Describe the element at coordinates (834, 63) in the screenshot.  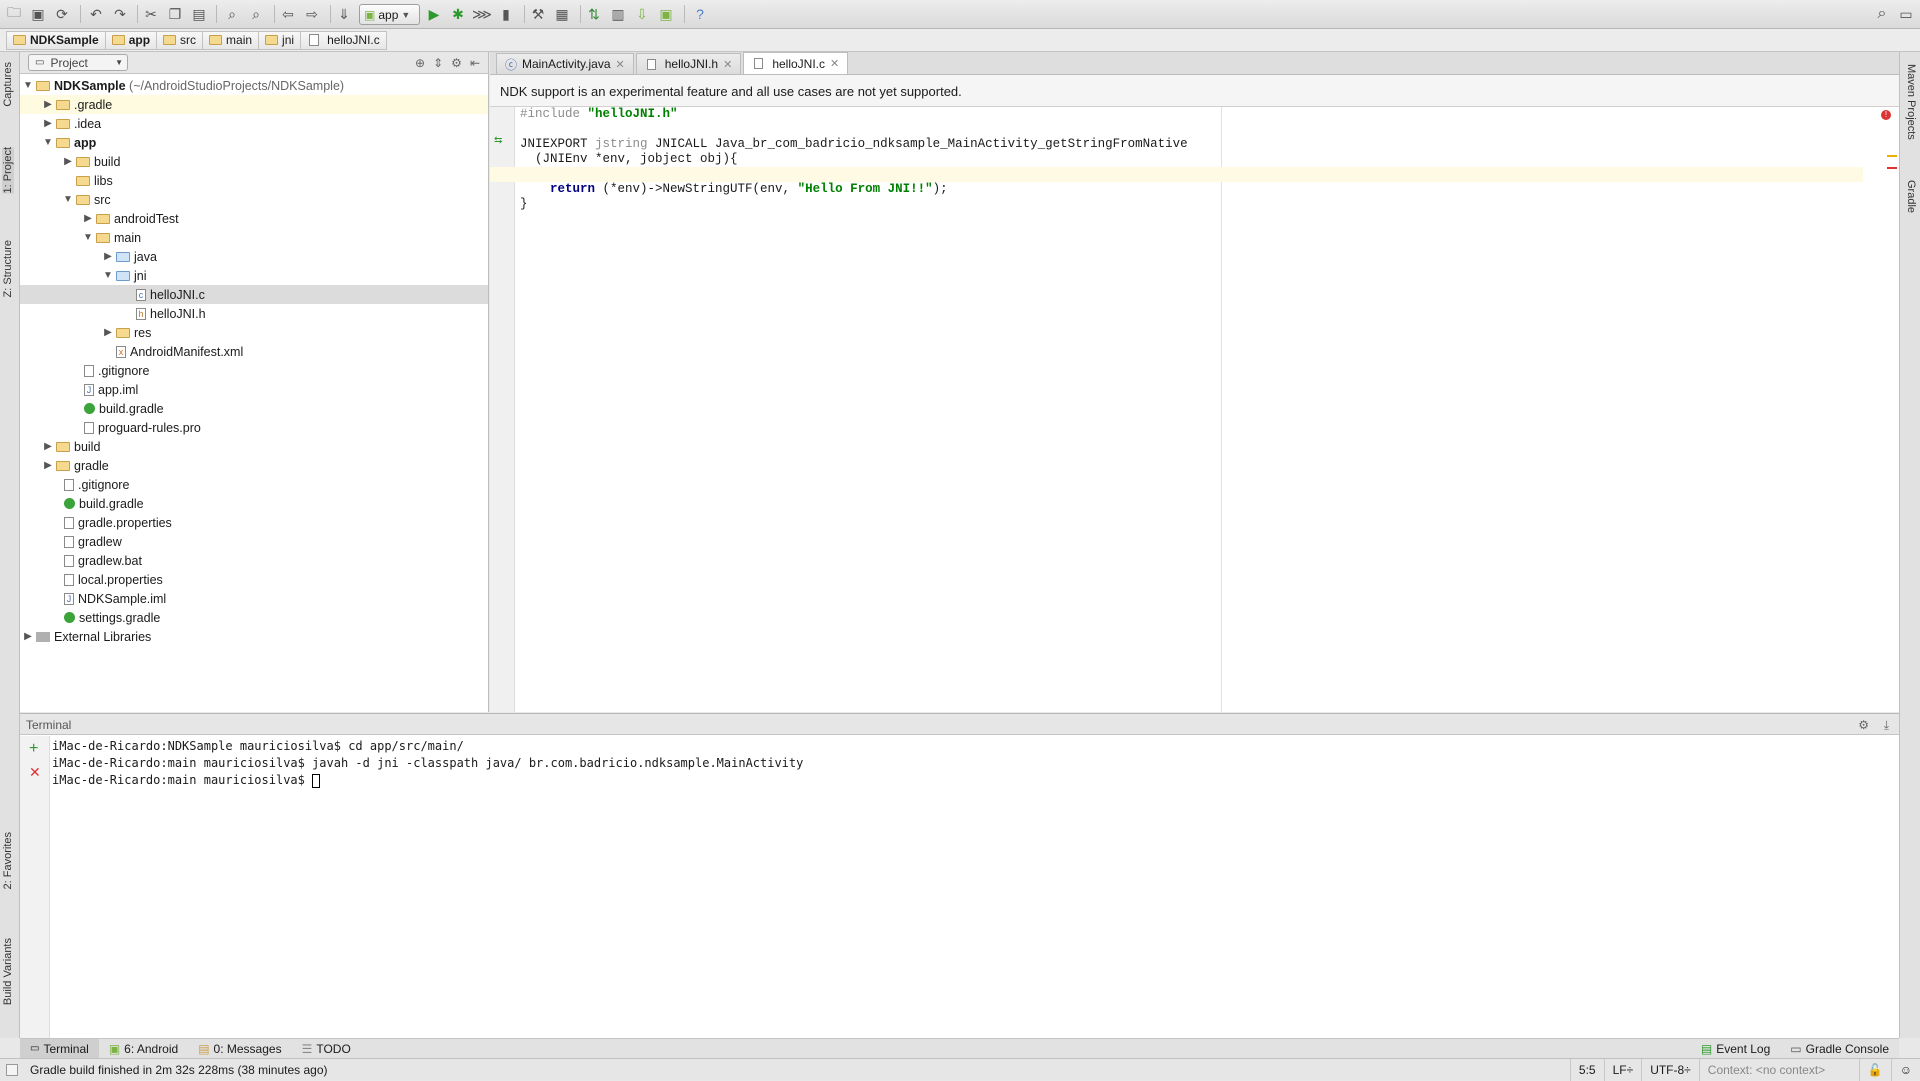
I see `close-icon: ✕` at that location.